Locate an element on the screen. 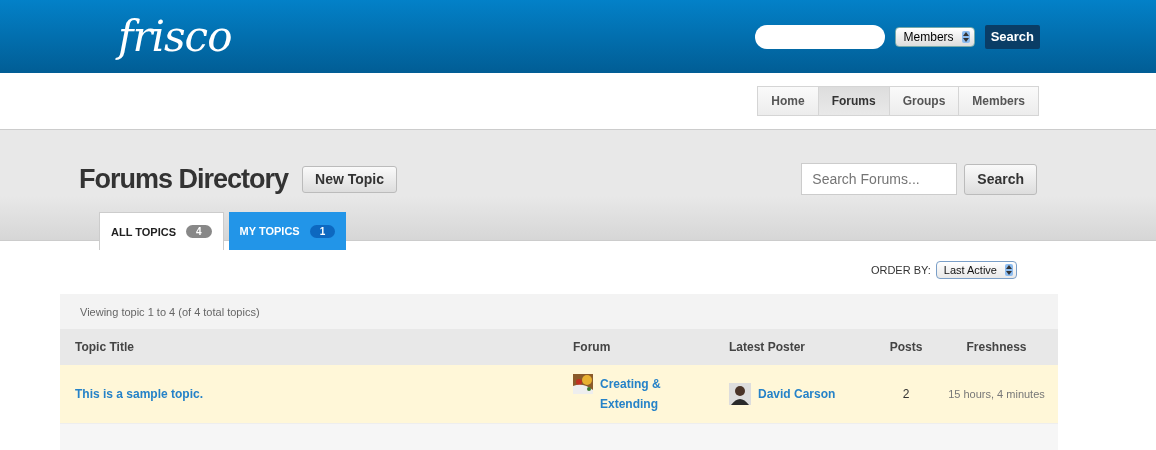 The height and width of the screenshot is (450, 1156). order-label: ORDER BY: is located at coordinates (900, 270).